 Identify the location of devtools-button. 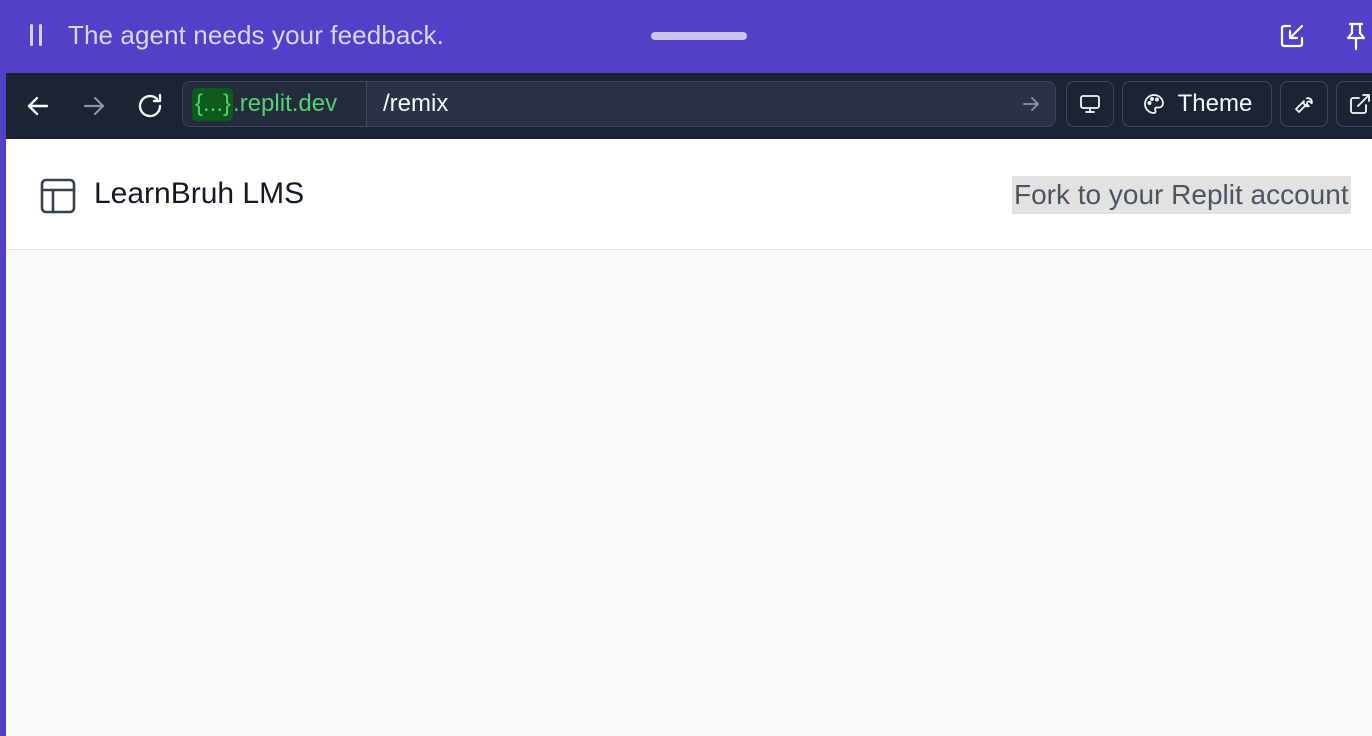
(1304, 104).